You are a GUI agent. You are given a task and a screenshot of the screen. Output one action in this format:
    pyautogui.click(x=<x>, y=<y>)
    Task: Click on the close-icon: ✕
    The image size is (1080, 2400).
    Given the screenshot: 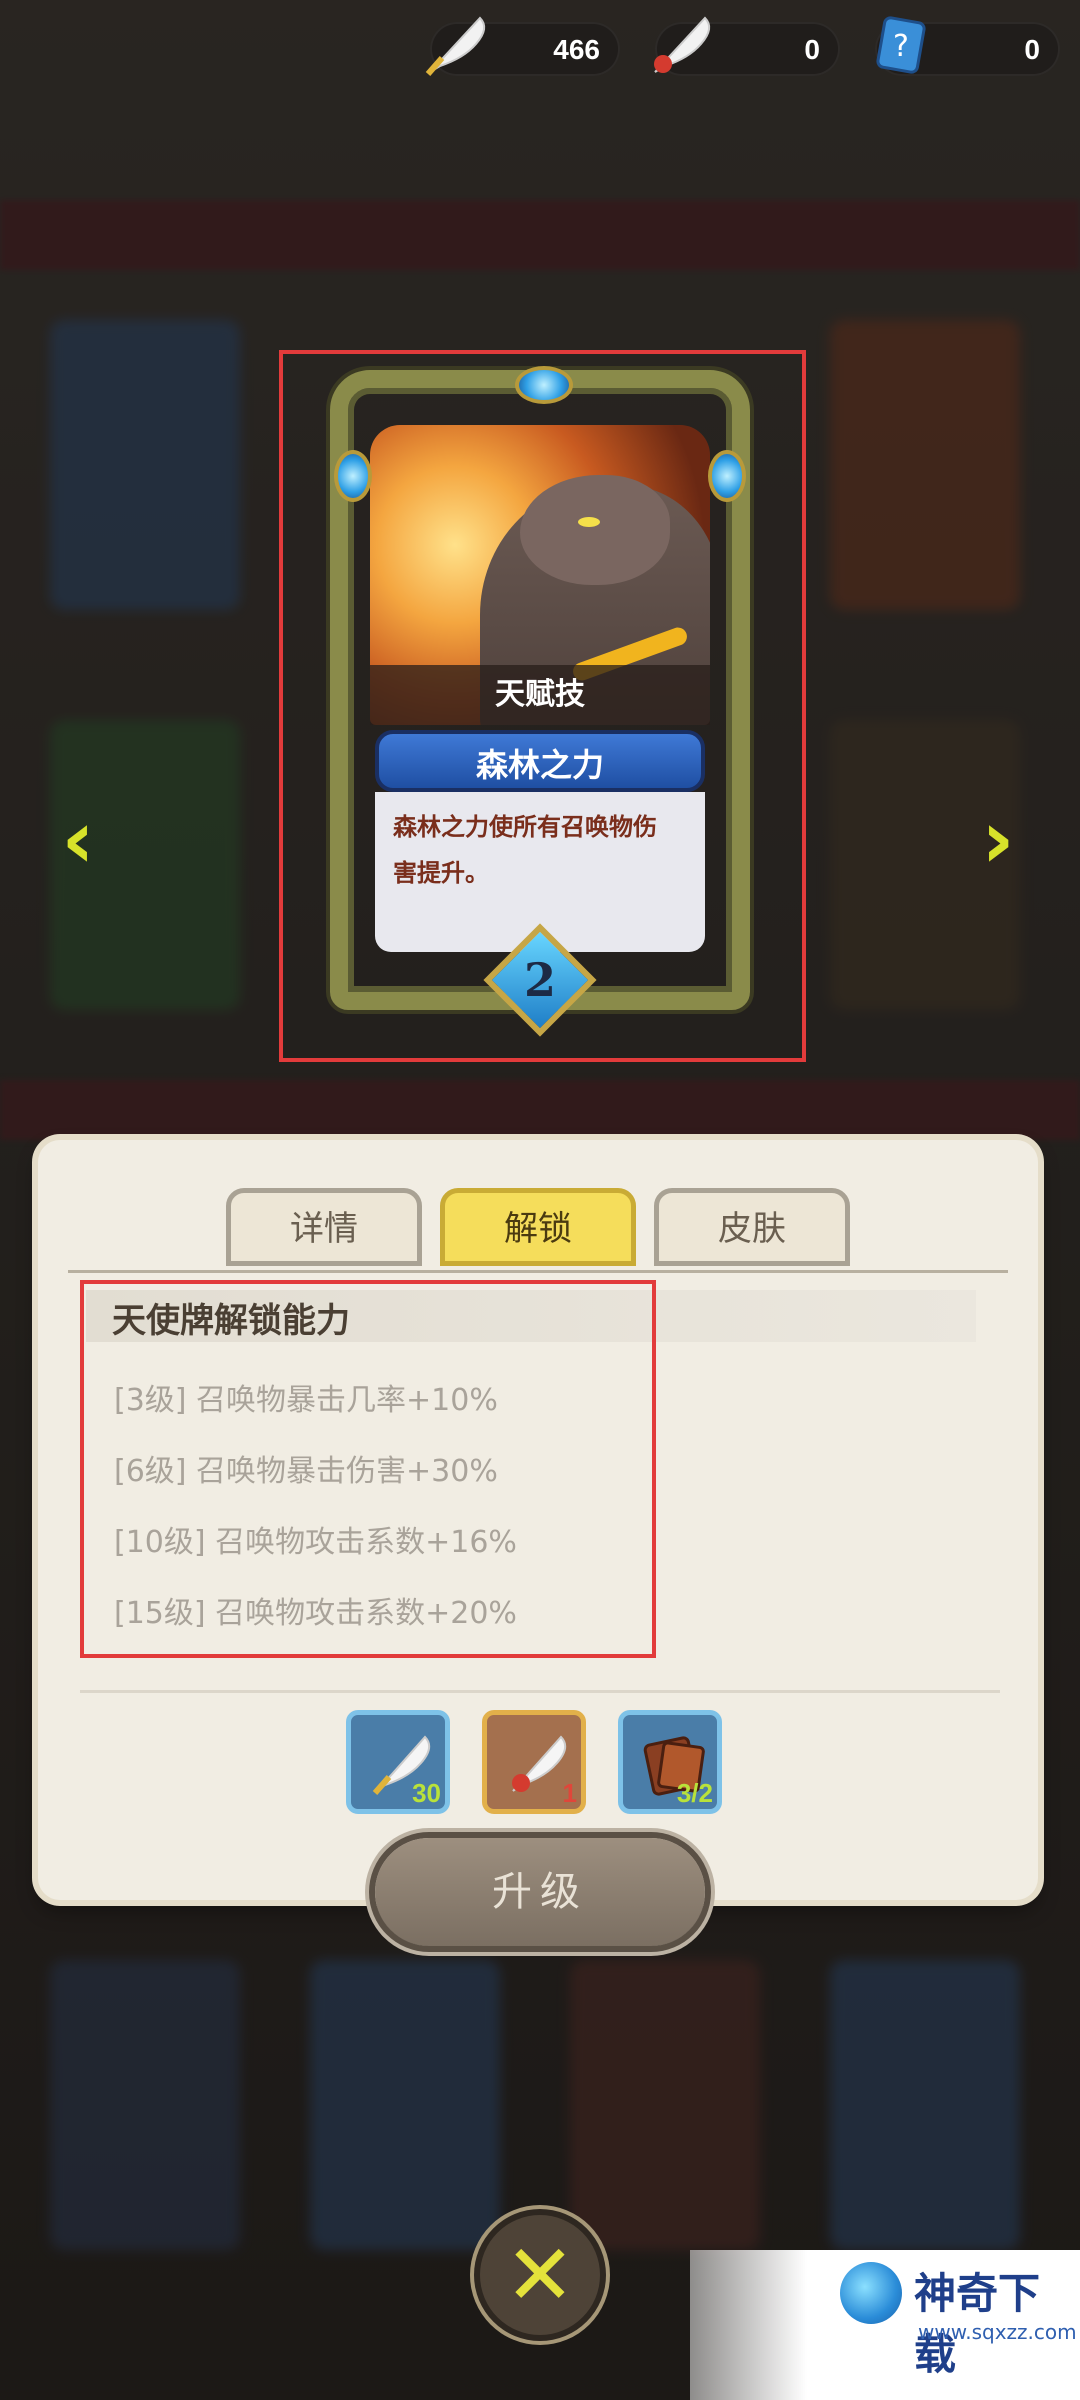 What is the action you would take?
    pyautogui.click(x=540, y=2275)
    